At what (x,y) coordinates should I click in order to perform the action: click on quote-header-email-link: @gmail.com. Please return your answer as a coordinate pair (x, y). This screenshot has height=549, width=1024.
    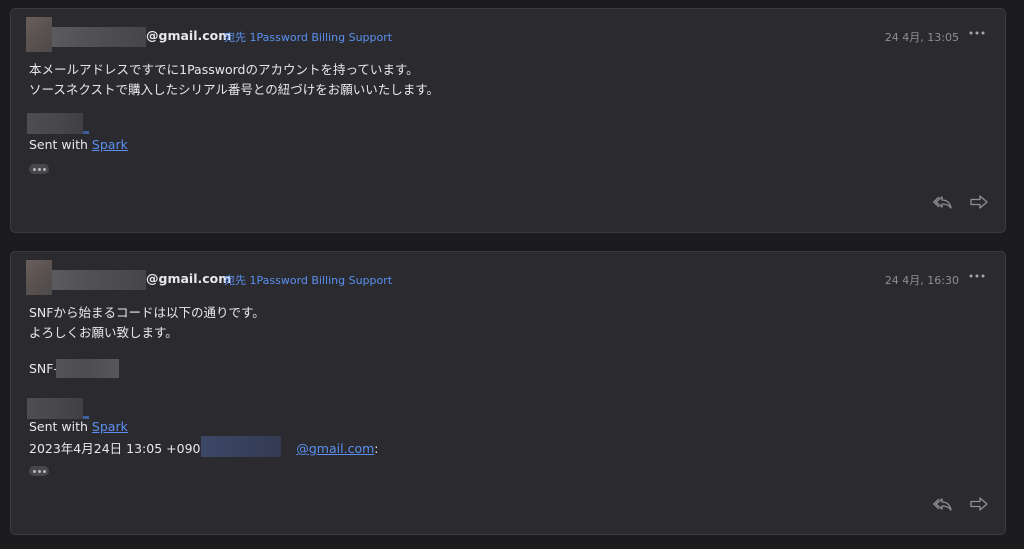
    Looking at the image, I should click on (335, 448).